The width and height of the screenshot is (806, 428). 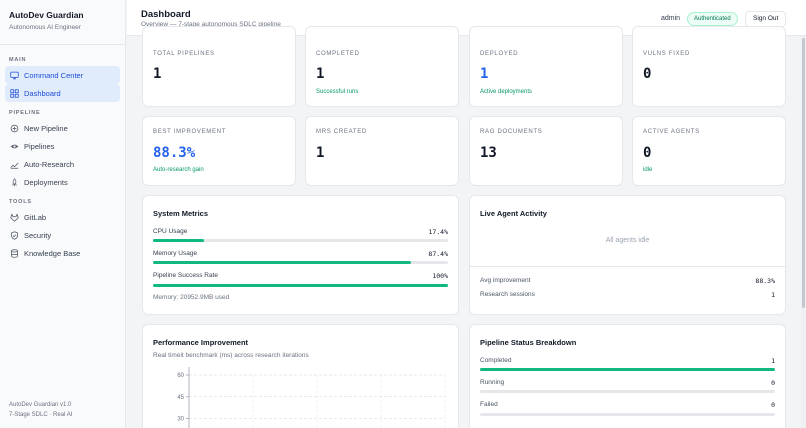 What do you see at coordinates (667, 54) in the screenshot?
I see `stat-label: VULNS FIXED` at bounding box center [667, 54].